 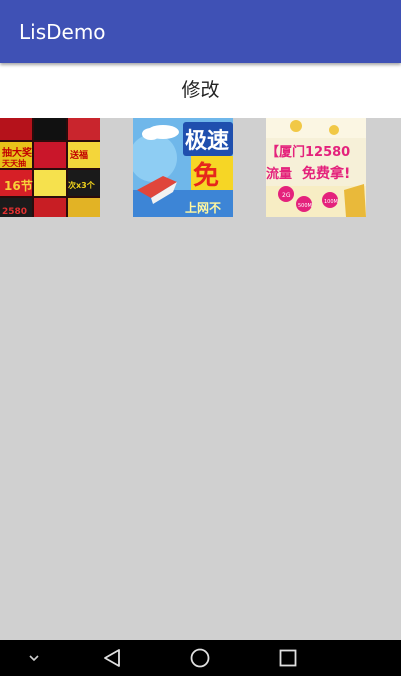 I want to click on xiamen-12580-poster-image: 【厦门12580 流量 免费拿! 2G 500M 100M, so click(x=316, y=167).